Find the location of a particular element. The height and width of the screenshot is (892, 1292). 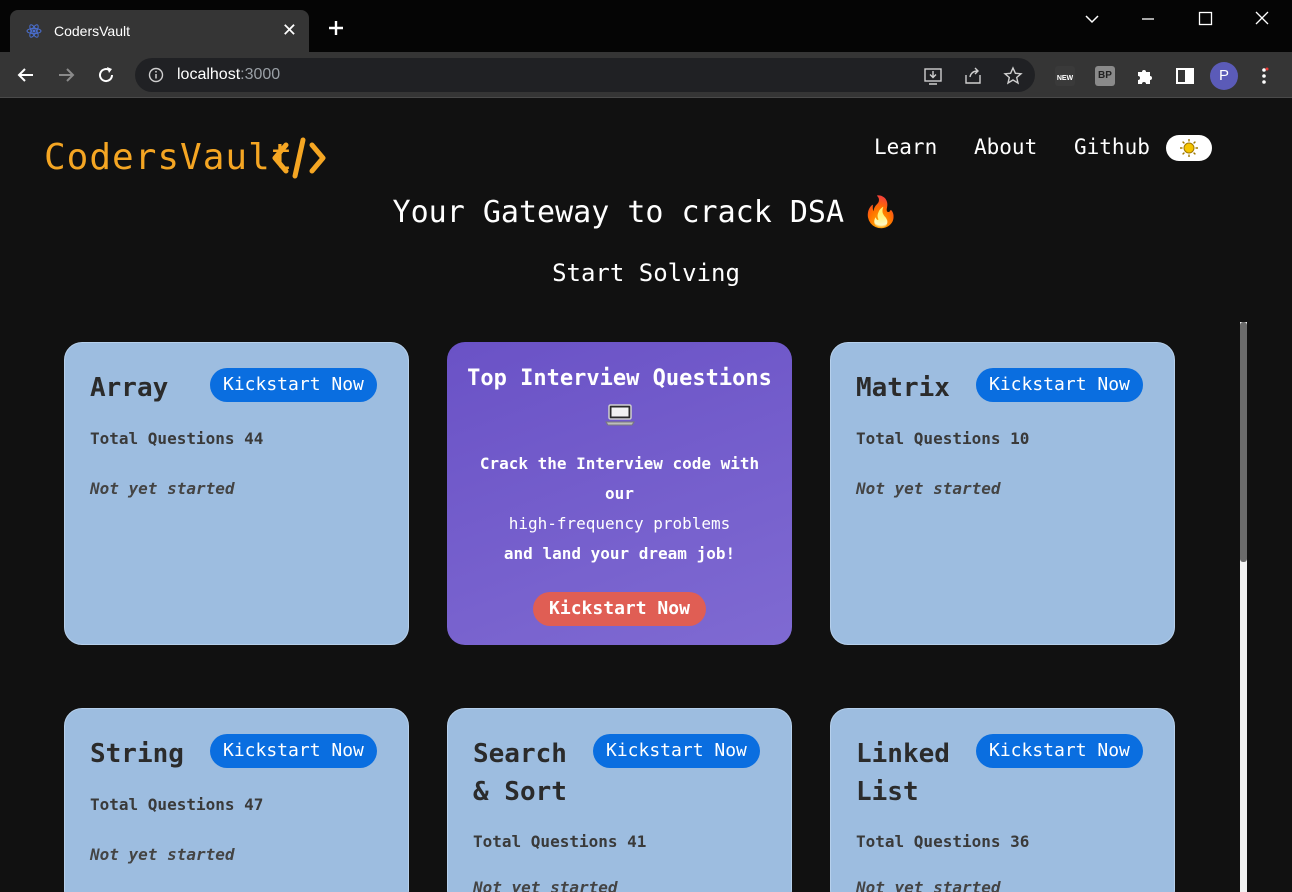

total-questions: Total Questions 10 is located at coordinates (943, 438).